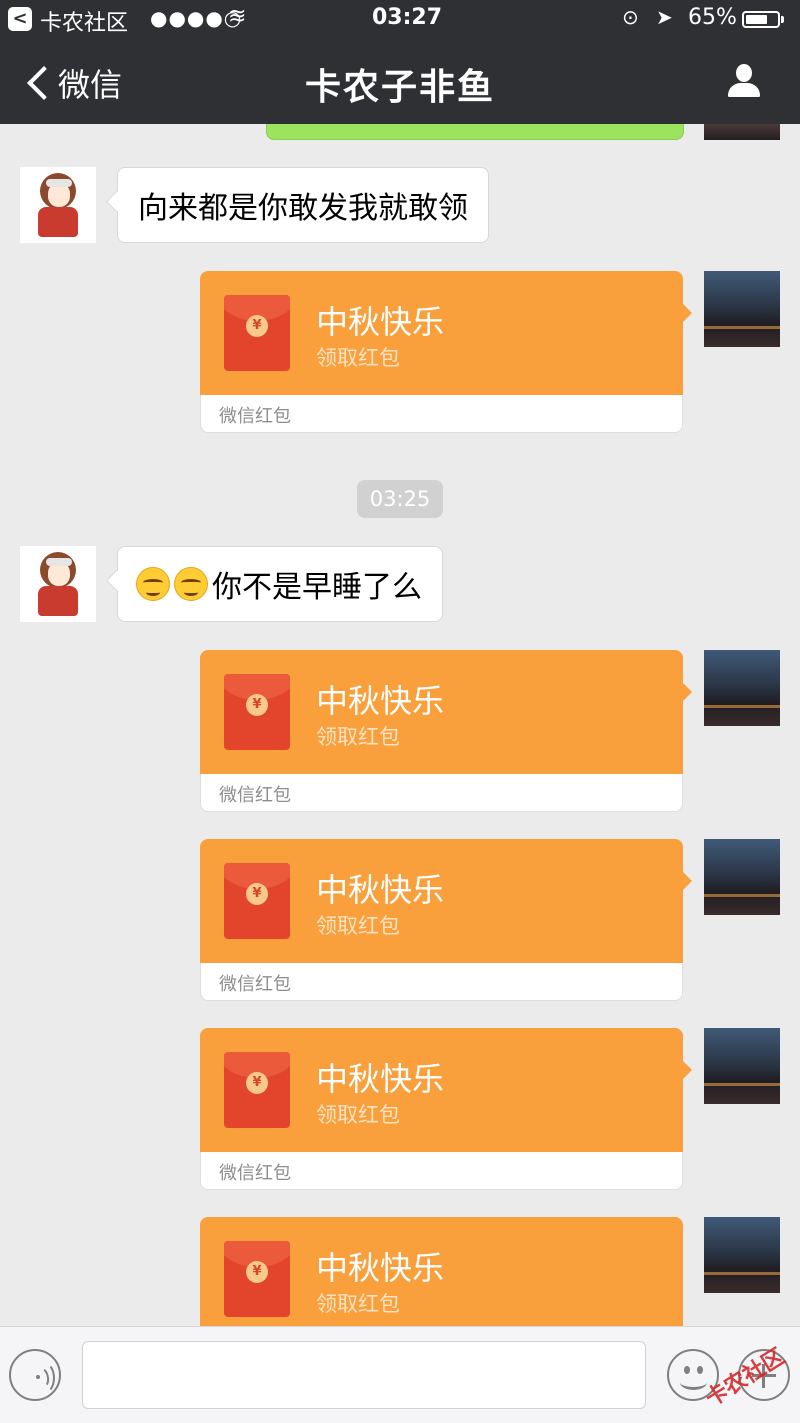 The height and width of the screenshot is (1423, 800). Describe the element at coordinates (400, 499) in the screenshot. I see `timestamp: 03:25` at that location.